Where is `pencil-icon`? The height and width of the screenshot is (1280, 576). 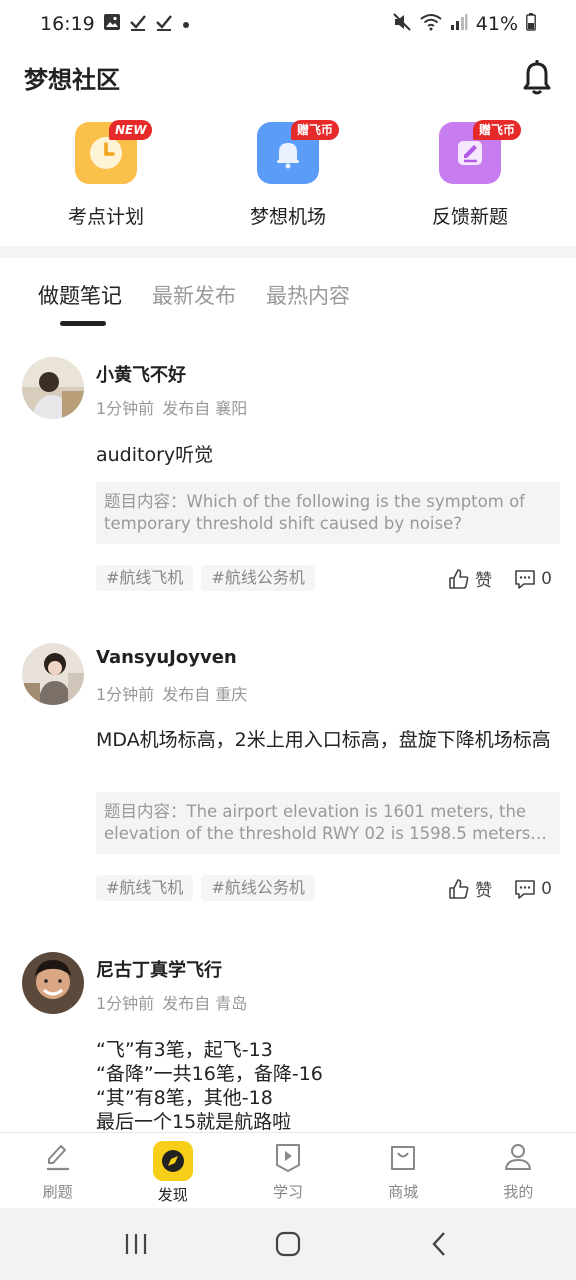
pencil-icon is located at coordinates (57, 1158).